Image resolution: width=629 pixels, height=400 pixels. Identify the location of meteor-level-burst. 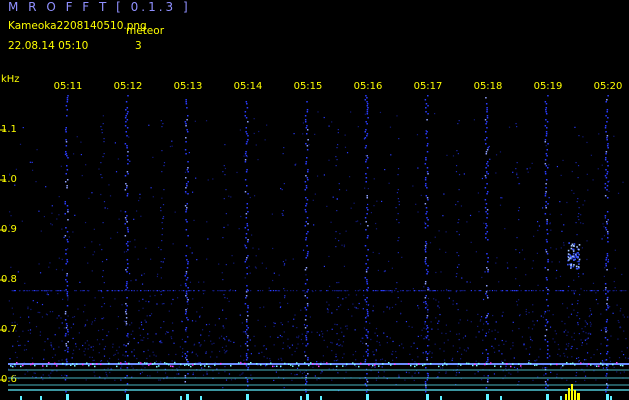
(572, 392).